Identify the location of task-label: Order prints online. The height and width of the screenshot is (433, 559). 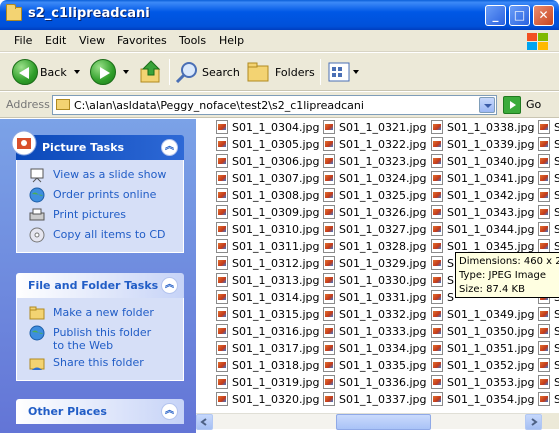
(104, 194).